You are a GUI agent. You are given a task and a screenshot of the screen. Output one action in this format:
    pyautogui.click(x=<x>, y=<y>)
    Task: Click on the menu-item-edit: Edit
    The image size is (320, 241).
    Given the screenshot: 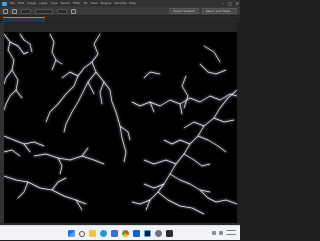 What is the action you would take?
    pyautogui.click(x=21, y=3)
    